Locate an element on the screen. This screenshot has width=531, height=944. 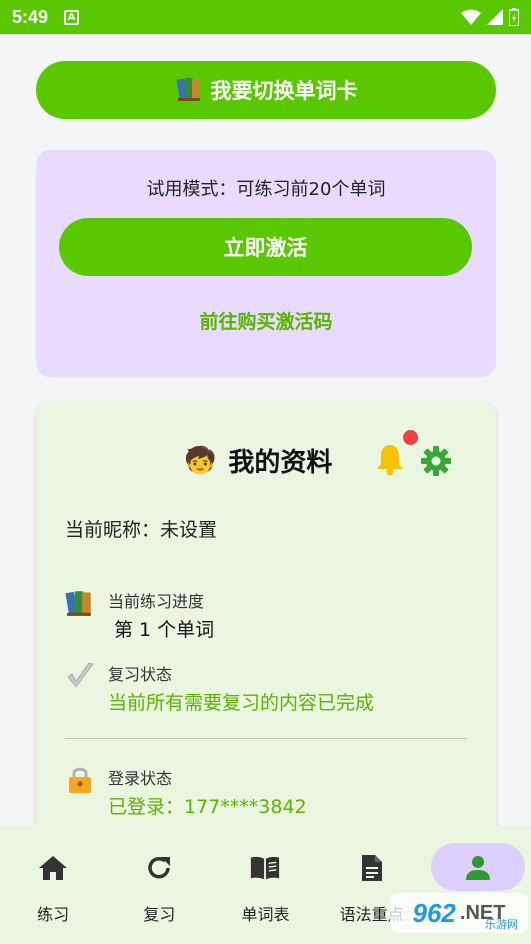
review-status-value: 当前所有需要复习的内容已完成 is located at coordinates (241, 703).